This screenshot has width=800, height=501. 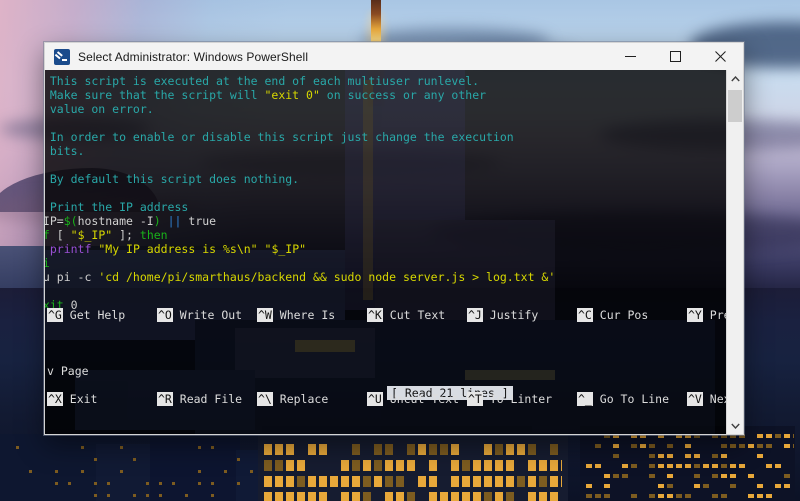 What do you see at coordinates (709, 315) in the screenshot?
I see `nano-shortcut: ^Y Pre` at bounding box center [709, 315].